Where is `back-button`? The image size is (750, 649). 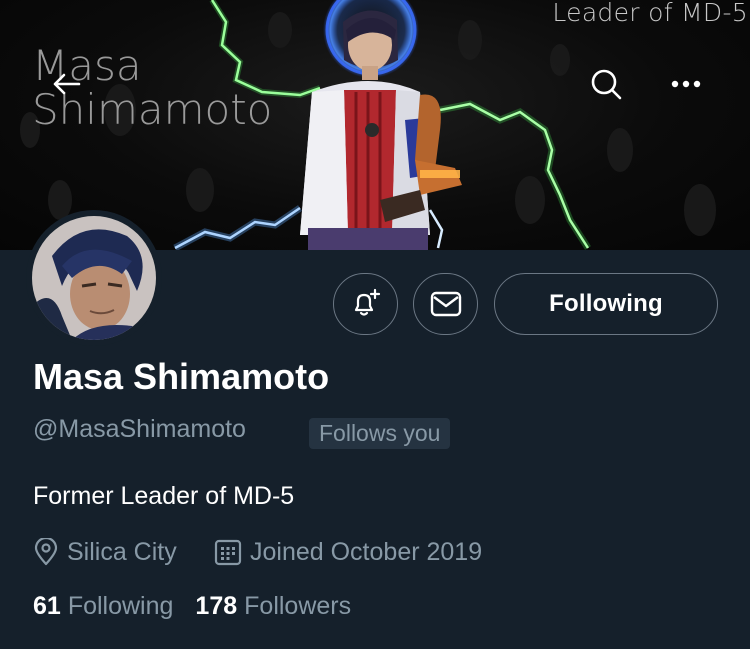
back-button is located at coordinates (66, 84).